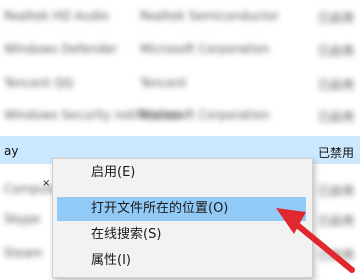 This screenshot has width=360, height=280. I want to click on pointer-arrow-icon, so click(315, 240).